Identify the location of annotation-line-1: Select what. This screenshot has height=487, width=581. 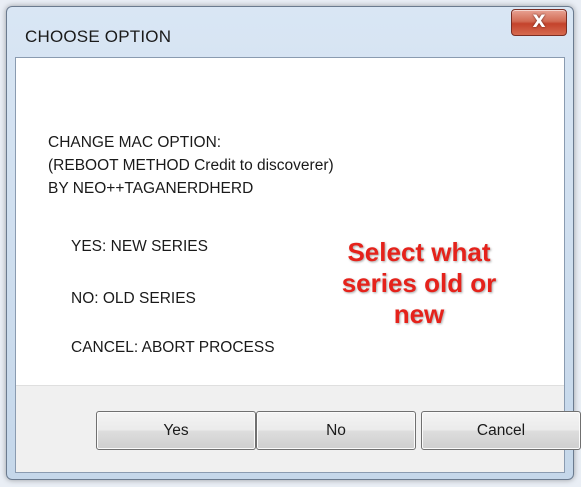
(419, 252).